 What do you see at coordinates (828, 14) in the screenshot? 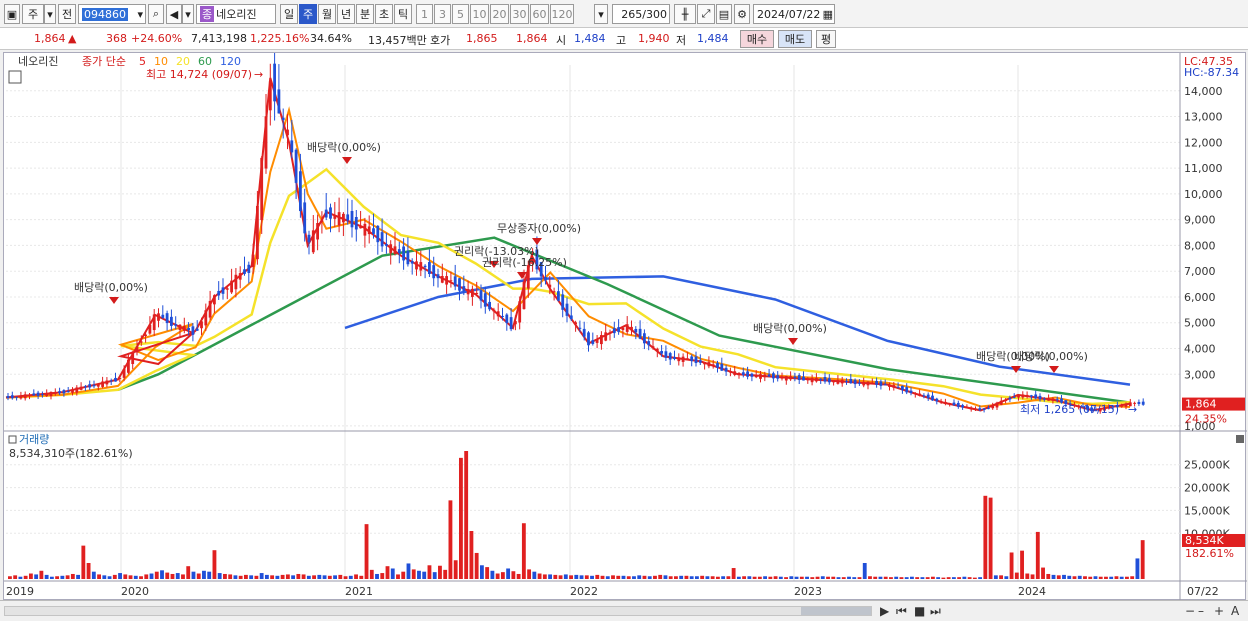
I see `calendar-icon: ▦` at bounding box center [828, 14].